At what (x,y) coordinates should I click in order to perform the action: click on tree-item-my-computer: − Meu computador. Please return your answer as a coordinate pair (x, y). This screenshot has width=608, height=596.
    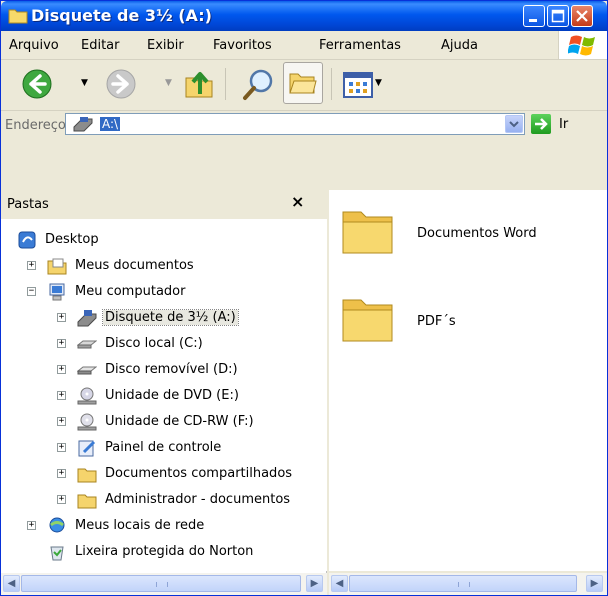
    Looking at the image, I should click on (161, 293).